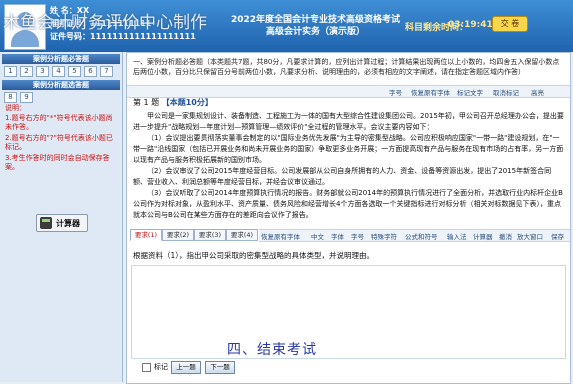  I want to click on note-1: 1.题号右方的"*"符号代表该小题尚未作答。, so click(59, 122).